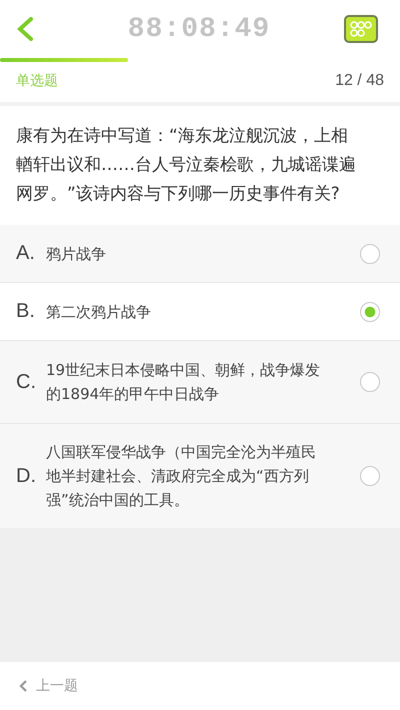  What do you see at coordinates (26, 382) in the screenshot?
I see `option-letter: C.` at bounding box center [26, 382].